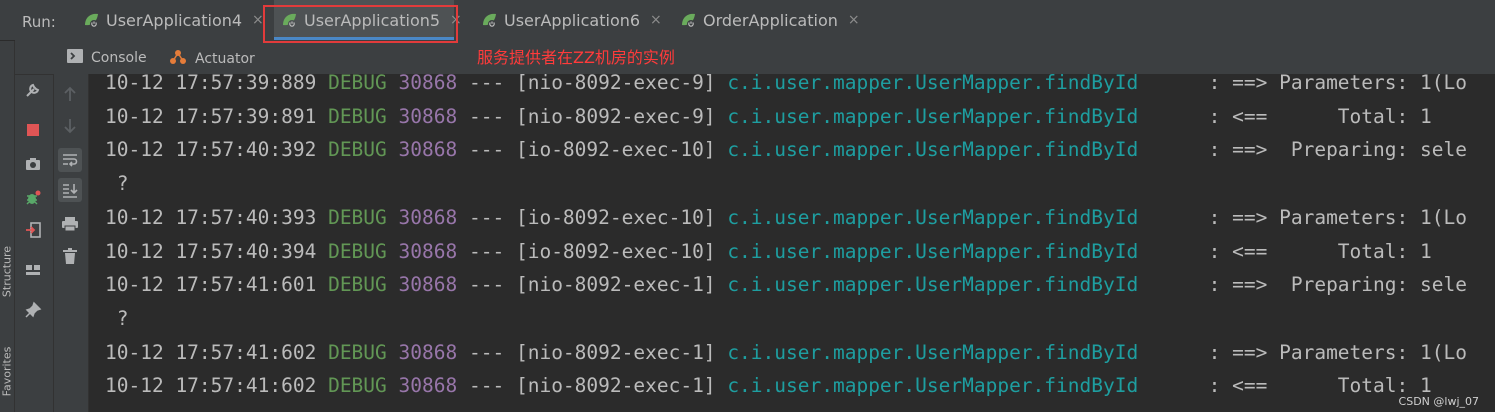 The image size is (1495, 412). What do you see at coordinates (7, 272) in the screenshot?
I see `structure-label: Structure` at bounding box center [7, 272].